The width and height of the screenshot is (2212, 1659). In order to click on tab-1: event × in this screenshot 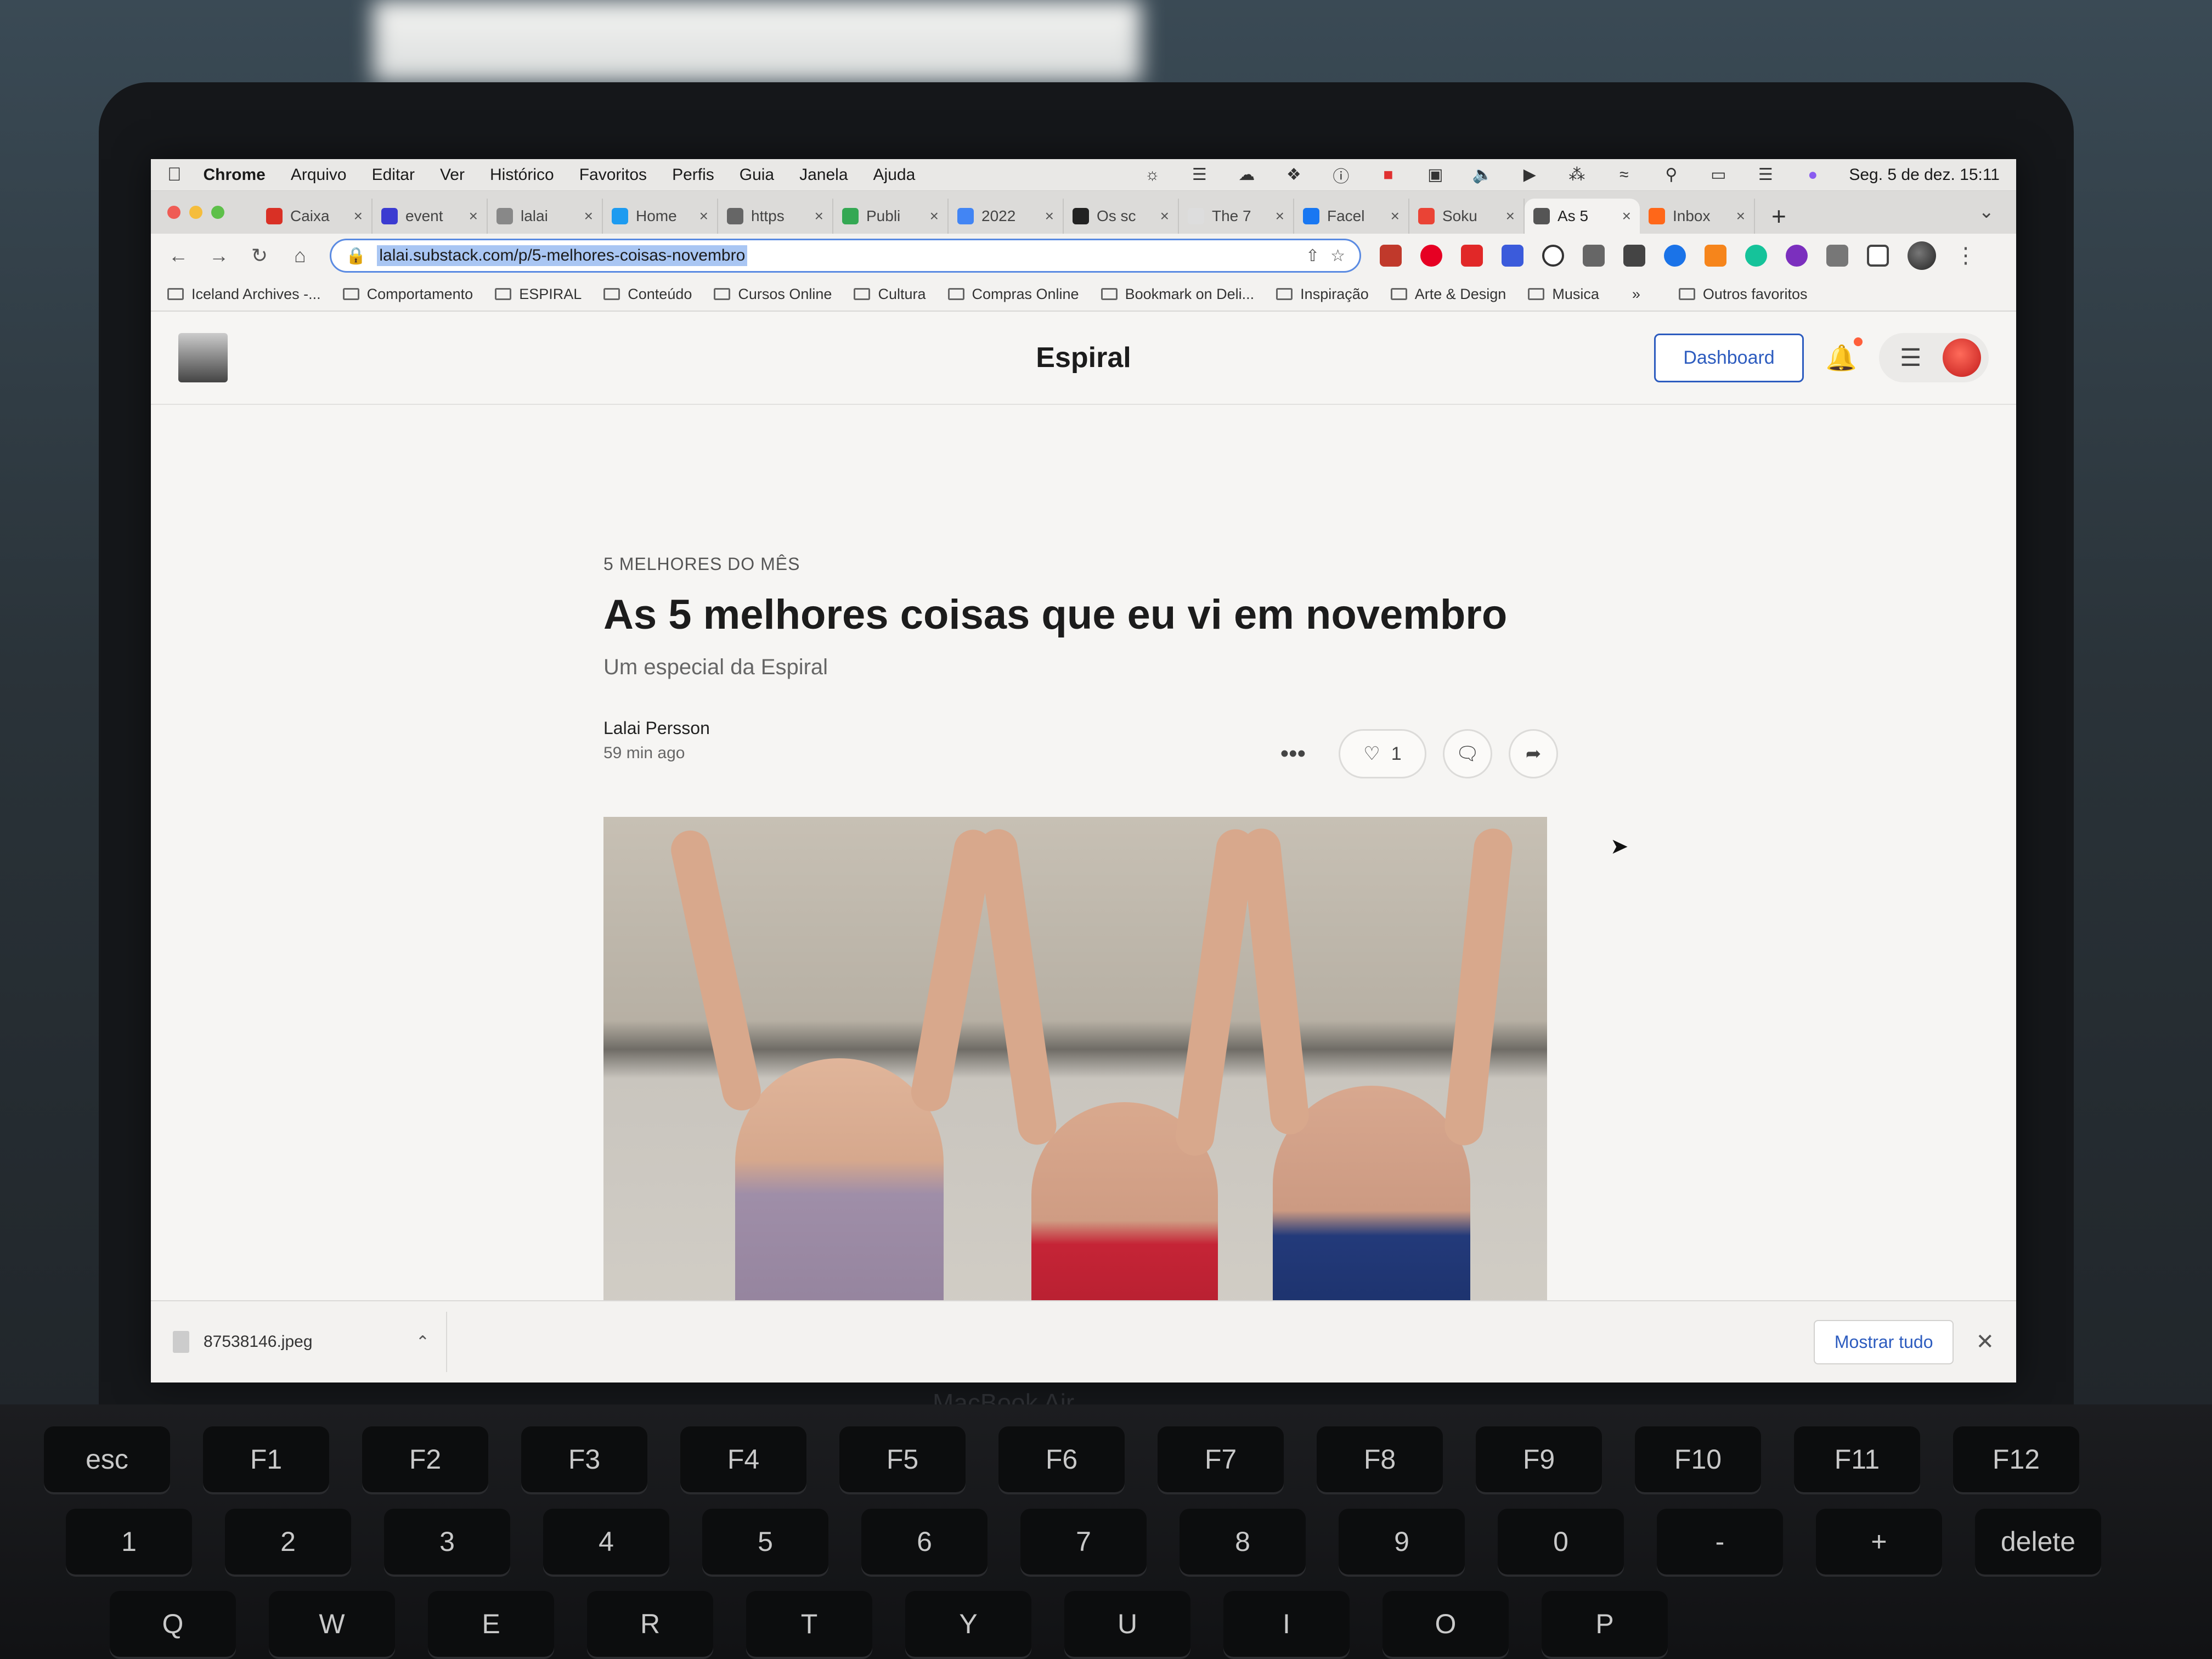, I will do `click(430, 216)`.